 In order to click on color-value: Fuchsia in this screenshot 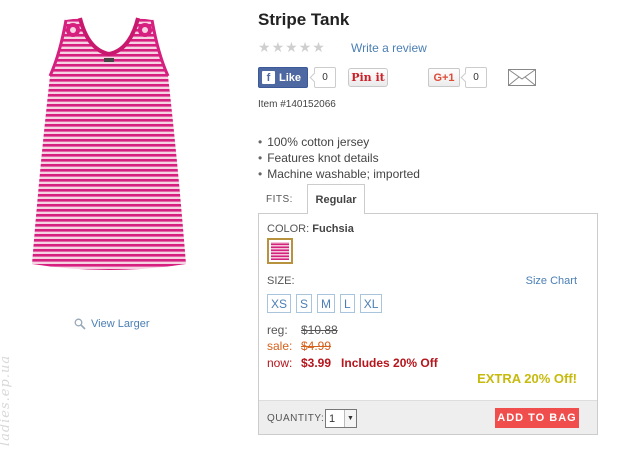, I will do `click(333, 229)`.